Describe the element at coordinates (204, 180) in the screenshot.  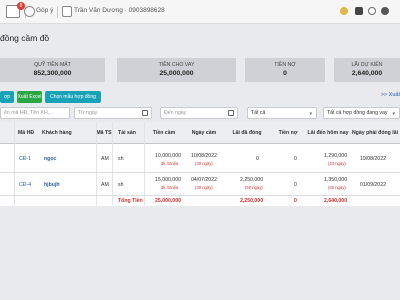
I see `pawn-date: 04/07/2022` at that location.